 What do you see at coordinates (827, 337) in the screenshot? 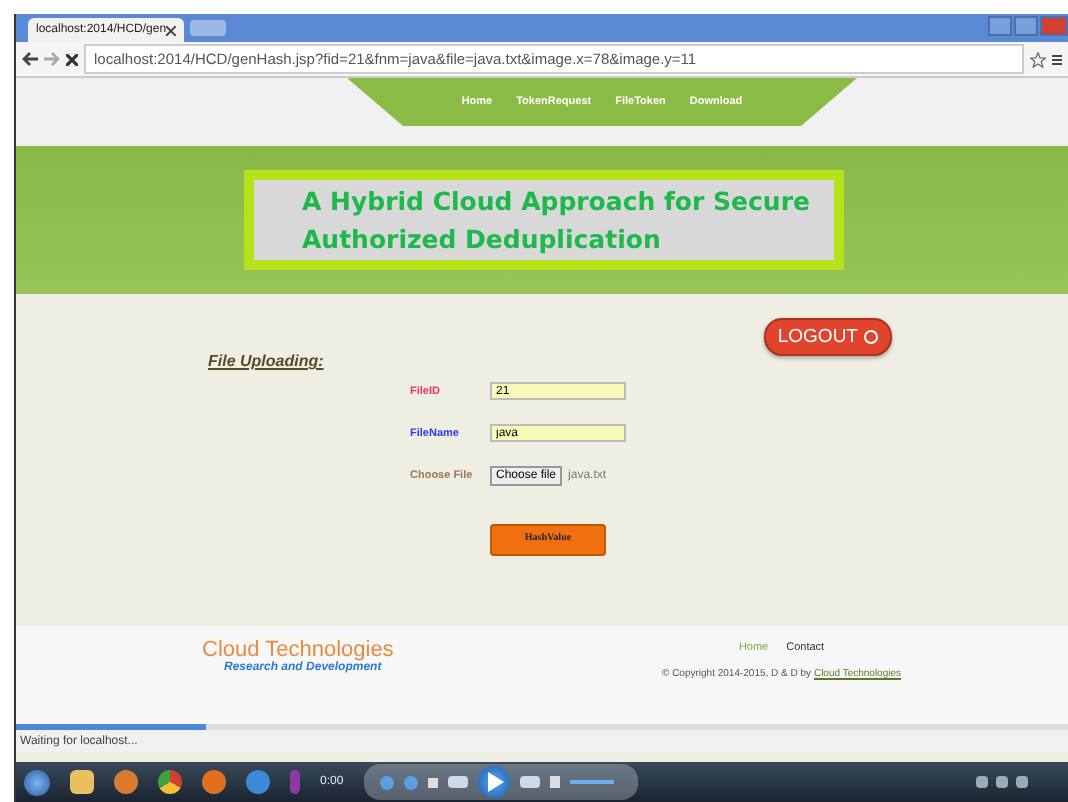
I see `logout-button: LOGOUT` at bounding box center [827, 337].